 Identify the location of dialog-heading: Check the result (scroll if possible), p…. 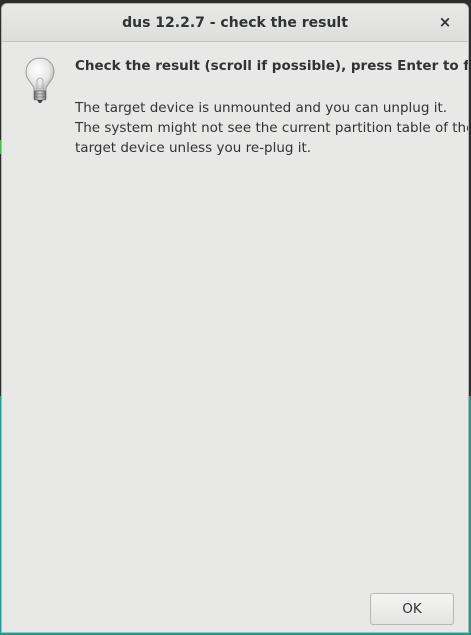
(272, 66).